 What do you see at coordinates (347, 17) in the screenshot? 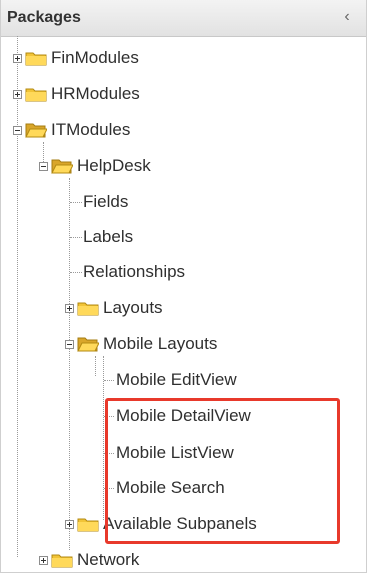
I see `collapse-panel-button: ‹` at bounding box center [347, 17].